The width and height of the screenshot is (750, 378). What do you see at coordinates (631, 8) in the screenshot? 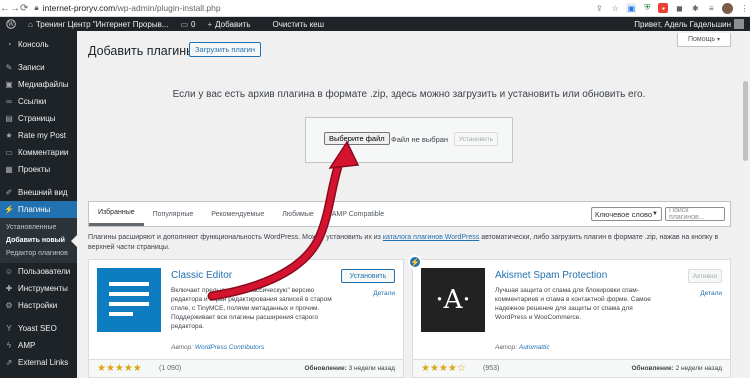
I see `extension-icon: ▣` at bounding box center [631, 8].